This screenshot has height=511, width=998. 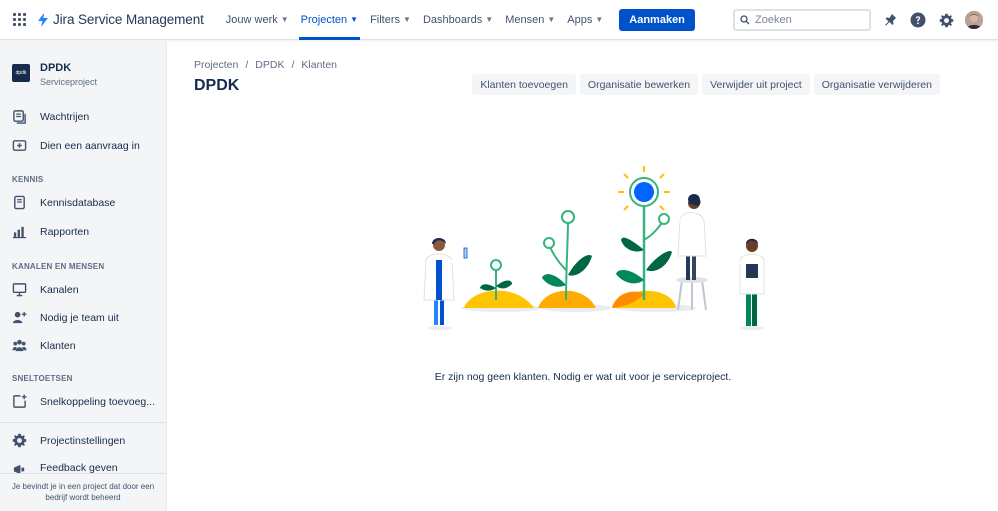 I want to click on sidebar-divider, so click(x=83, y=422).